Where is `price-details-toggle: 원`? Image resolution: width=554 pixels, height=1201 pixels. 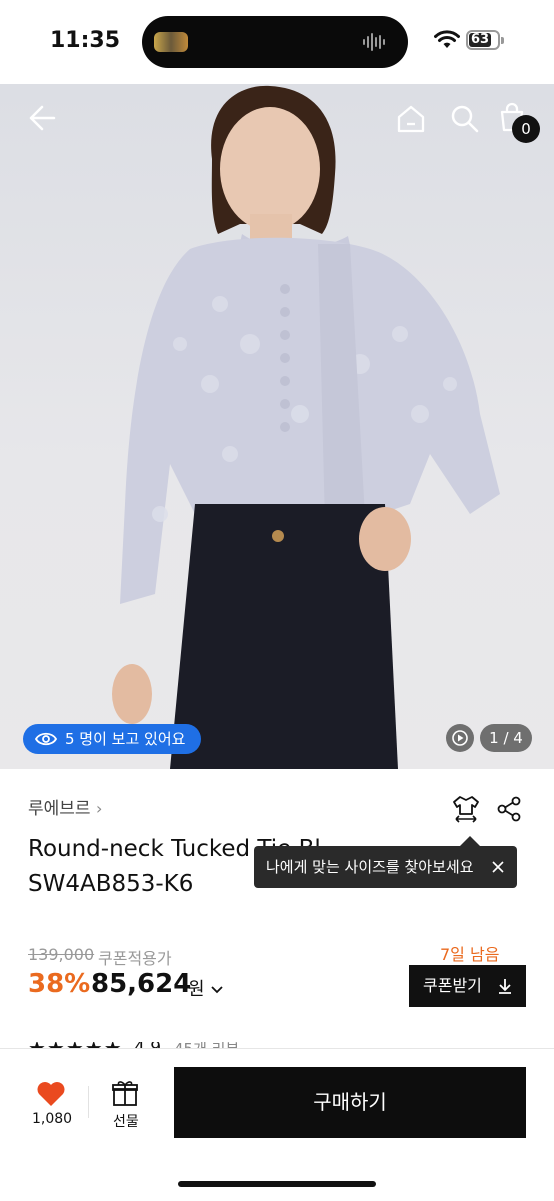
price-details-toggle: 원 is located at coordinates (206, 988).